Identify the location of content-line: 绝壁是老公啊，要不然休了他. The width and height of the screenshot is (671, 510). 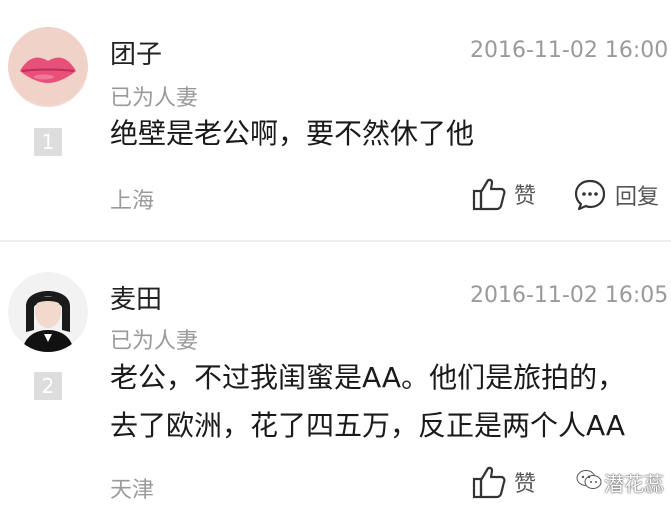
(292, 133).